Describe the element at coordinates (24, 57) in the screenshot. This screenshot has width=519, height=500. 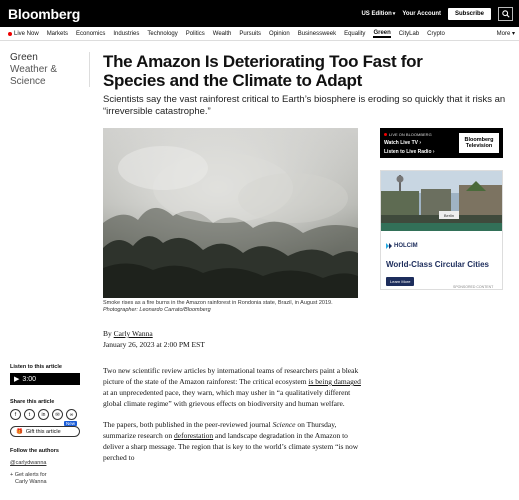
I see `section-green: Green` at that location.